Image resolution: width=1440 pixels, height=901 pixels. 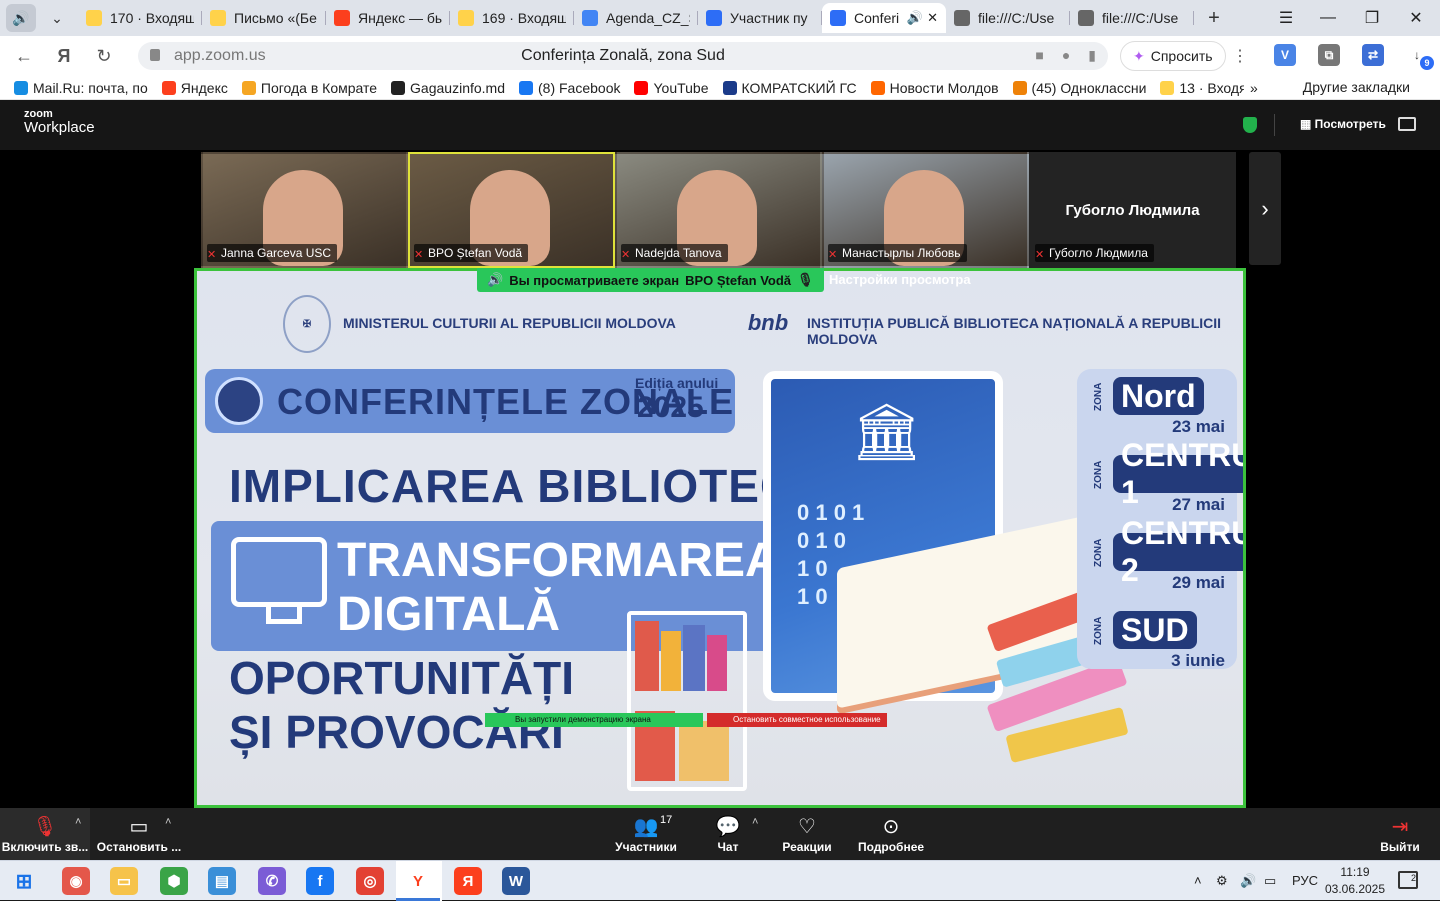 What do you see at coordinates (1416, 18) in the screenshot?
I see `close-window-button: ✕` at bounding box center [1416, 18].